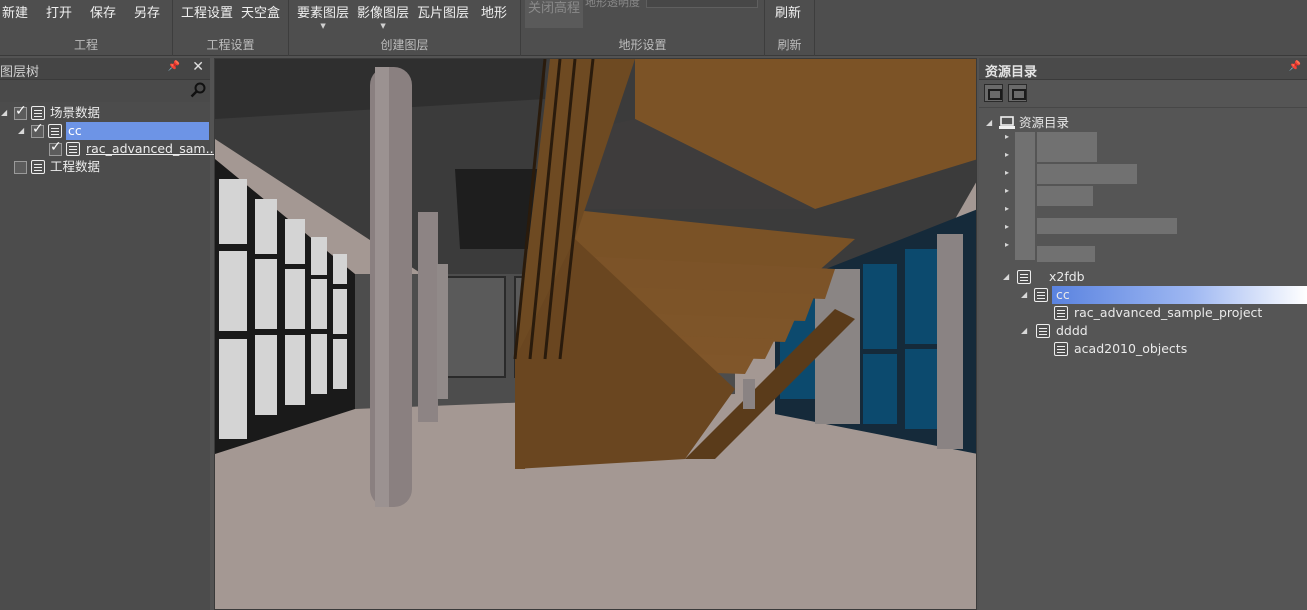  I want to click on new-button: 新建, so click(15, 11).